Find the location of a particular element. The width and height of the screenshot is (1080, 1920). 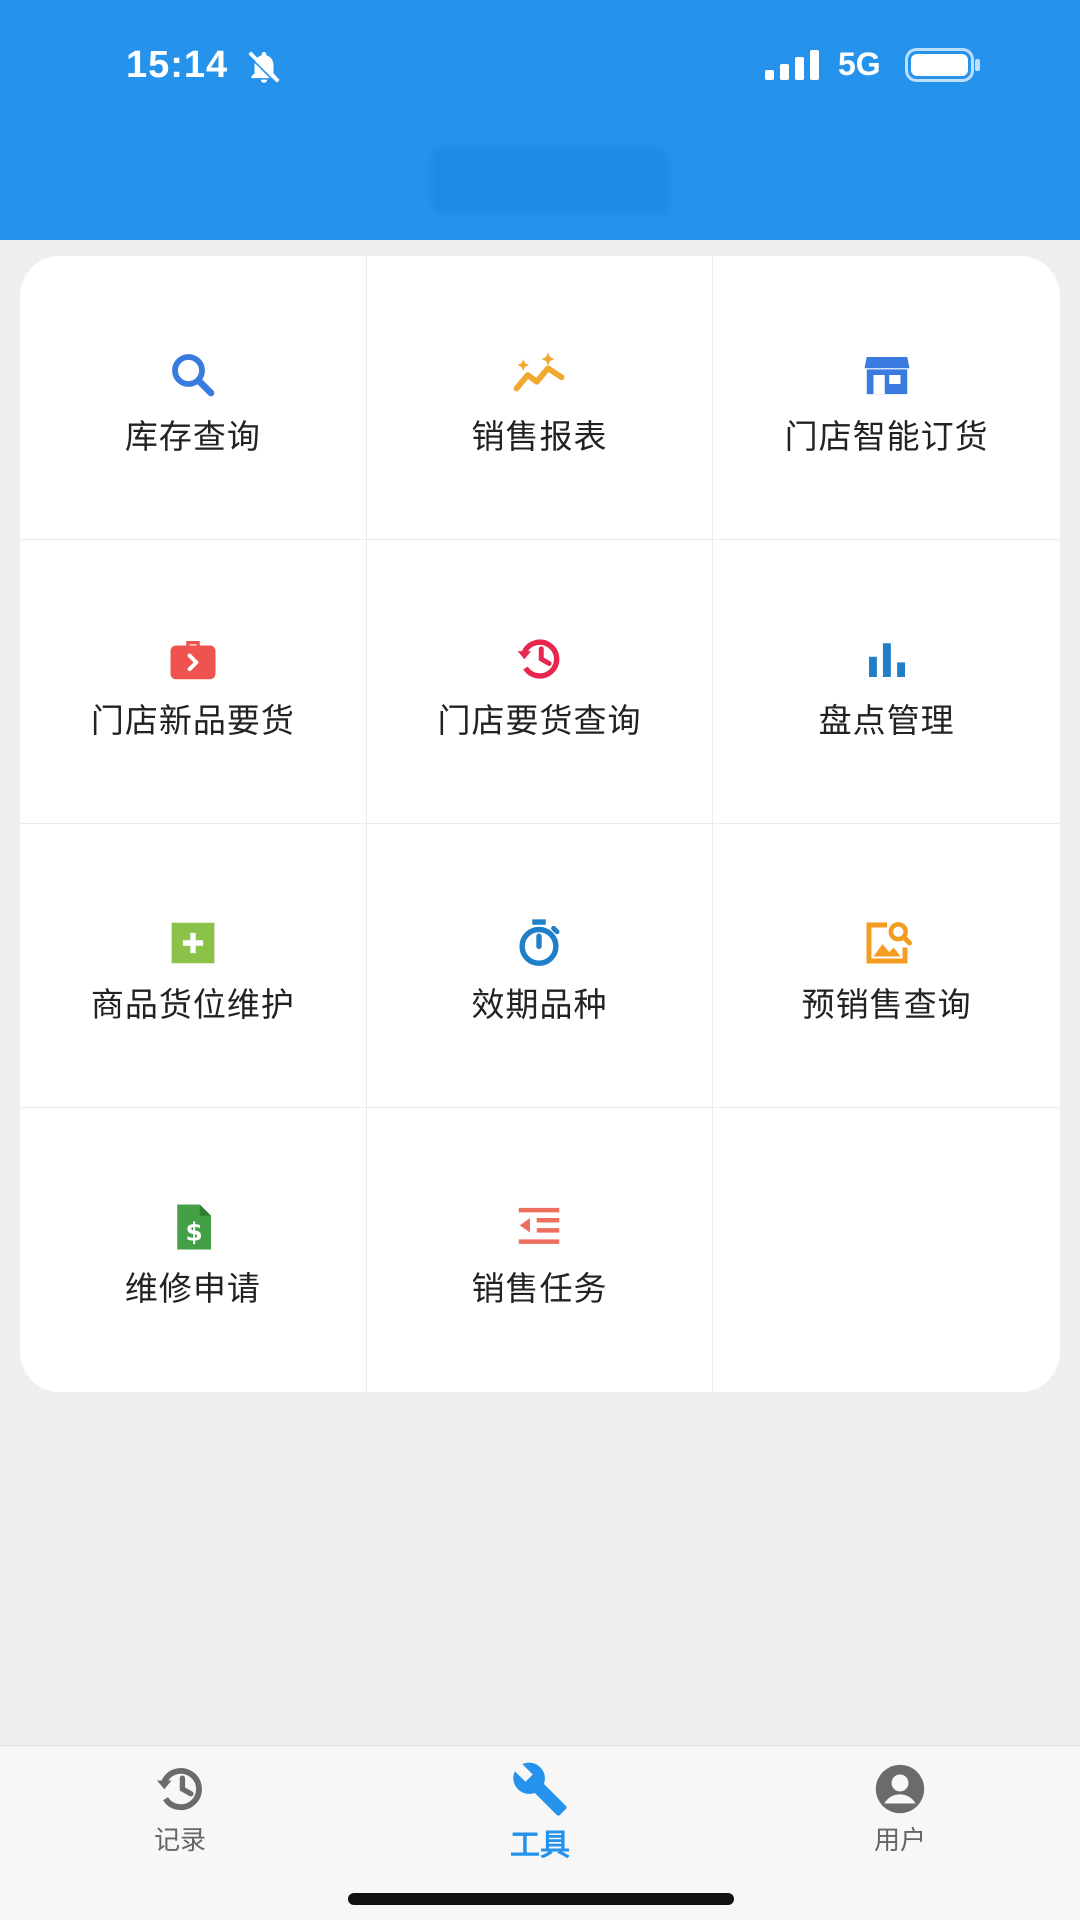

briefcase-icon is located at coordinates (193, 659).